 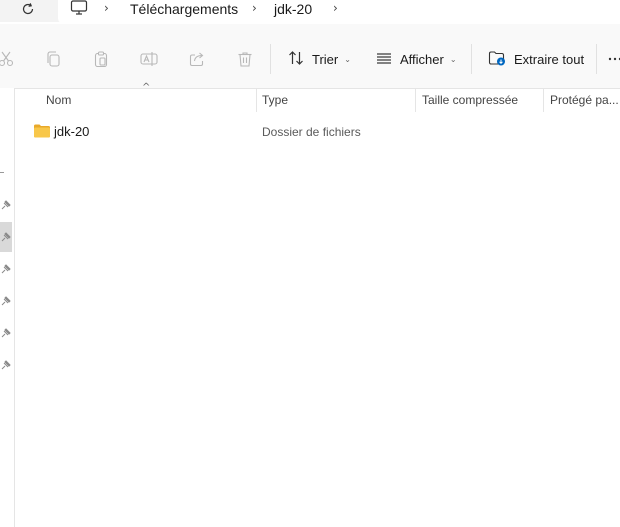 I want to click on sort-button: Trier ⌄, so click(x=319, y=59).